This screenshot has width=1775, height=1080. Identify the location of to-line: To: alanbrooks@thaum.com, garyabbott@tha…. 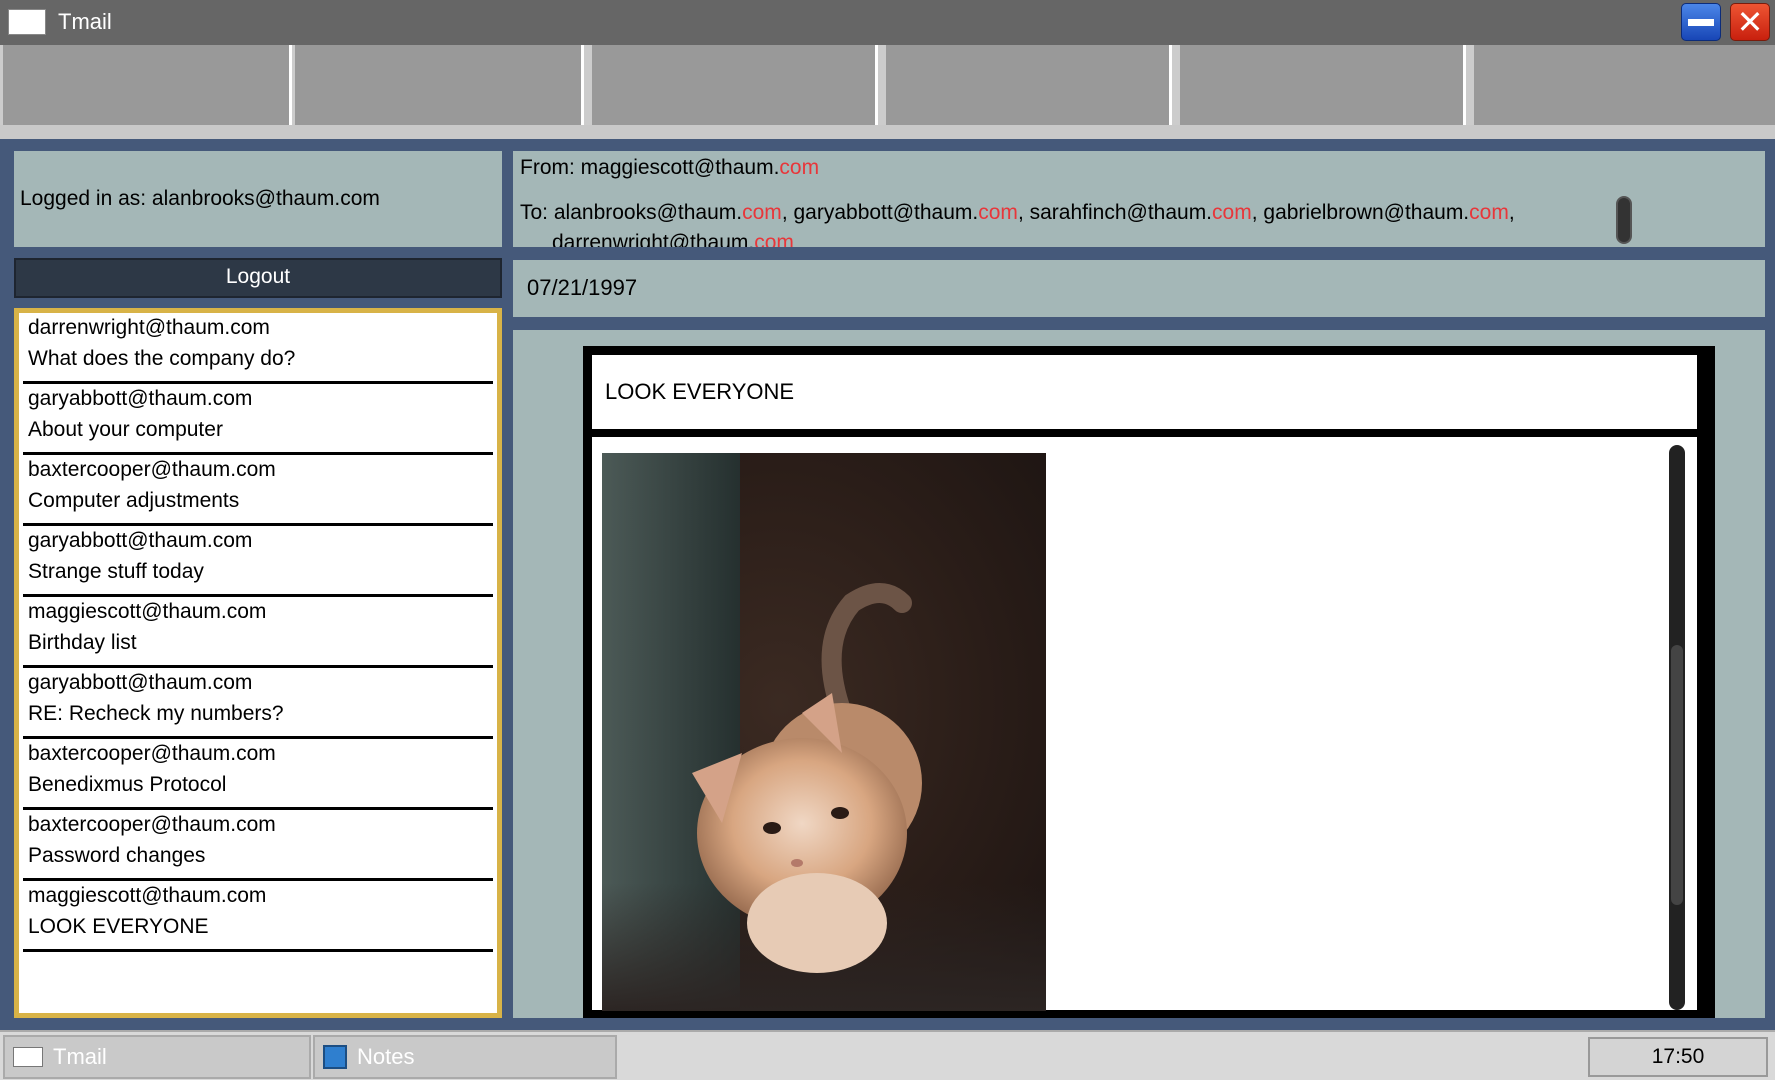
(1075, 222).